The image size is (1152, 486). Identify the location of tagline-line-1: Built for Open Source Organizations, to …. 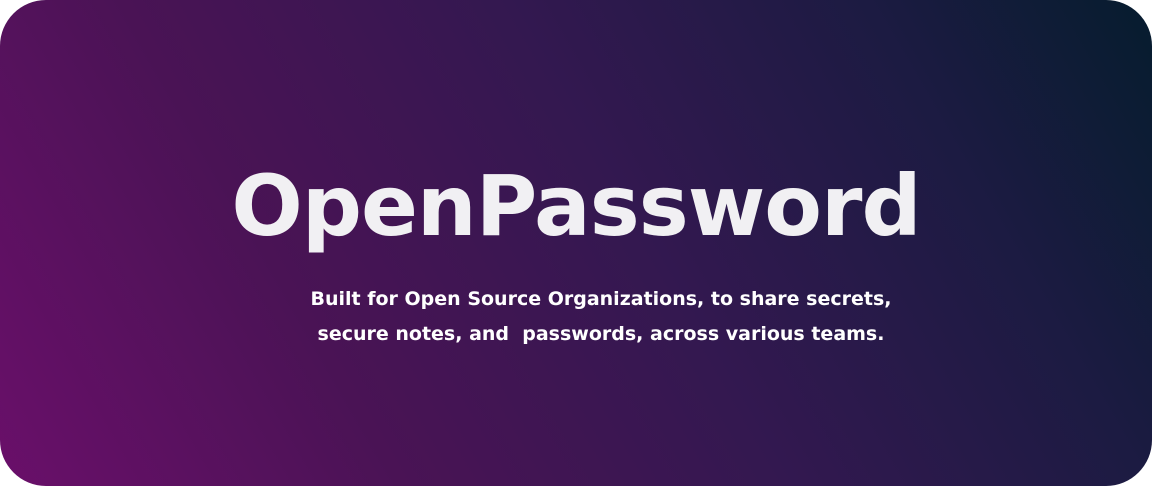
(601, 299).